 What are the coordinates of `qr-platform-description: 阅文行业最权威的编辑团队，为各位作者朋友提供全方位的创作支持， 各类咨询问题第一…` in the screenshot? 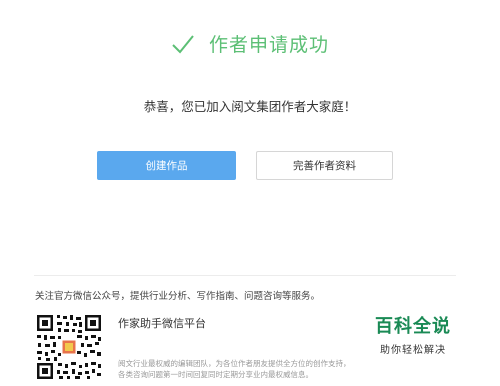 It's located at (248, 369).